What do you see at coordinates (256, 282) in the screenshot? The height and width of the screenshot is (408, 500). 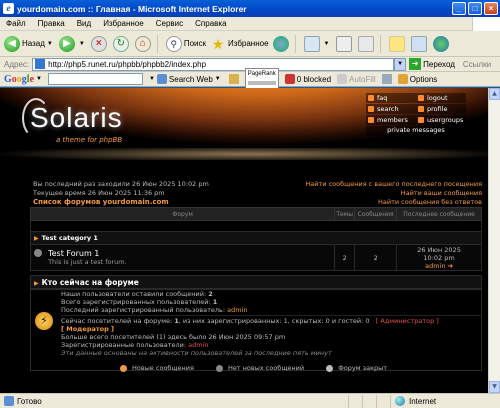 I see `who-title-row: ▶ Кто сейчас на форуме` at bounding box center [256, 282].